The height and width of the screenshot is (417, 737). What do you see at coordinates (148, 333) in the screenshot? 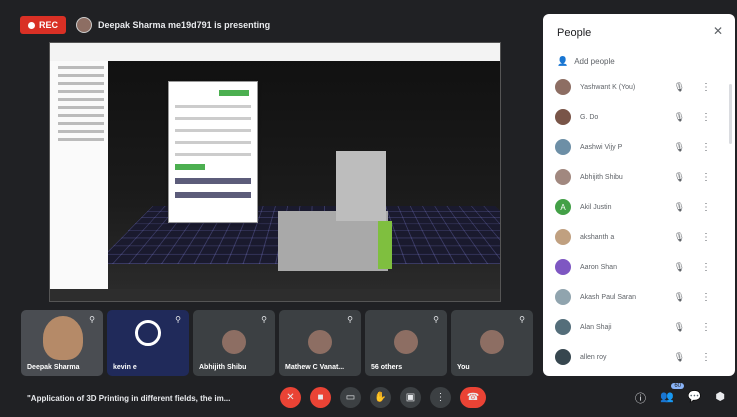
I see `obs-logo-icon` at bounding box center [148, 333].